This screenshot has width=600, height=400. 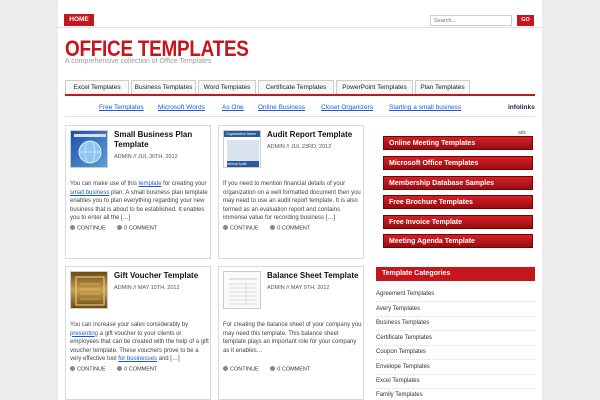 What do you see at coordinates (442, 87) in the screenshot?
I see `nav-item-plan: Plan Templates` at bounding box center [442, 87].